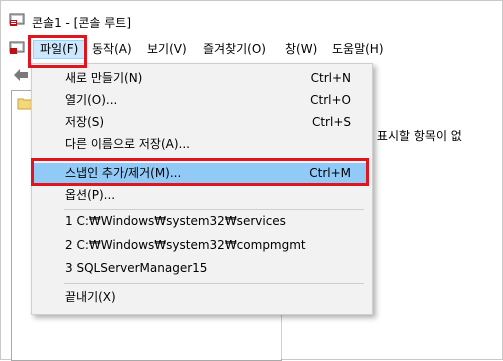 The height and width of the screenshot is (361, 503). What do you see at coordinates (82, 23) in the screenshot?
I see `window-title: 콘솔1 - [콘솔 루트]` at bounding box center [82, 23].